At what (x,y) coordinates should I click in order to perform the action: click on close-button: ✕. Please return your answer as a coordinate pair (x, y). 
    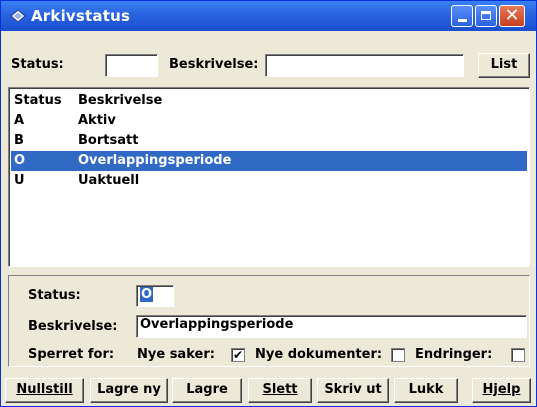
    Looking at the image, I should click on (512, 16).